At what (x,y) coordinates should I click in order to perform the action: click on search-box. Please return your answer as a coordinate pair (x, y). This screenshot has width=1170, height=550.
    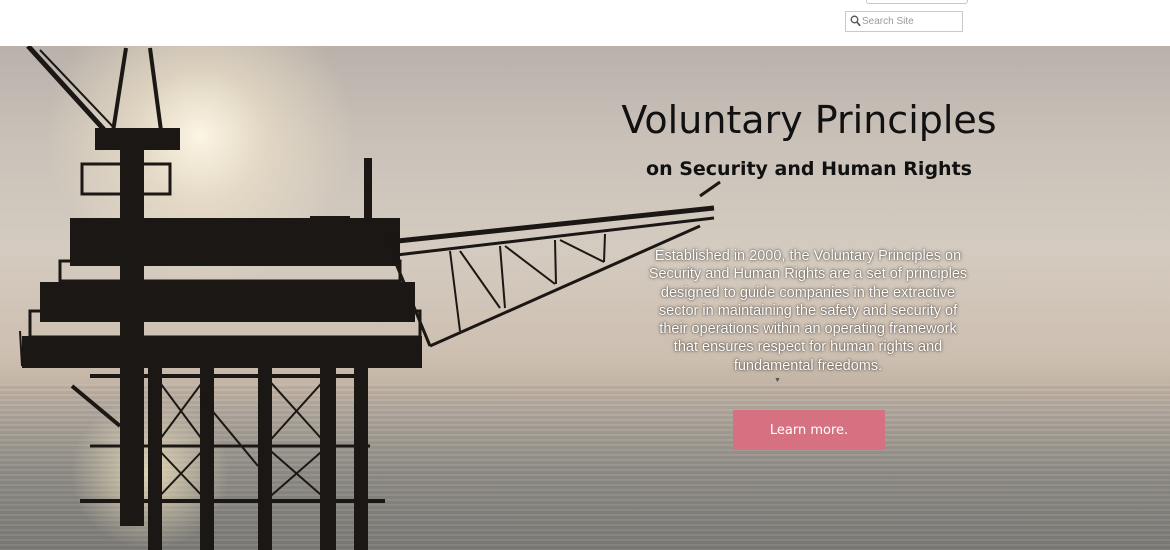
    Looking at the image, I should click on (904, 21).